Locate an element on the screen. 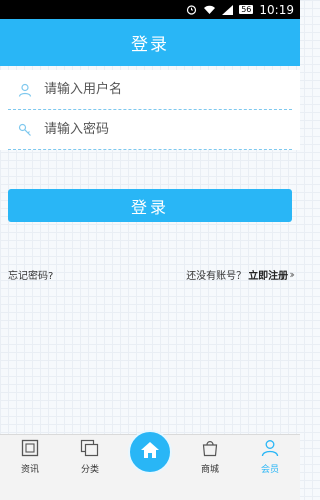  signal-icon is located at coordinates (228, 9).